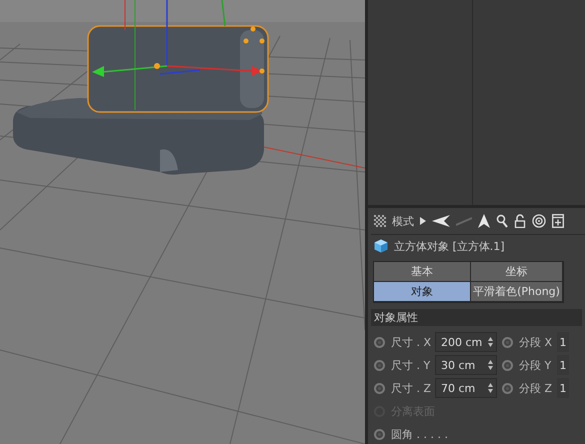  I want to click on back-arrow-icon, so click(441, 221).